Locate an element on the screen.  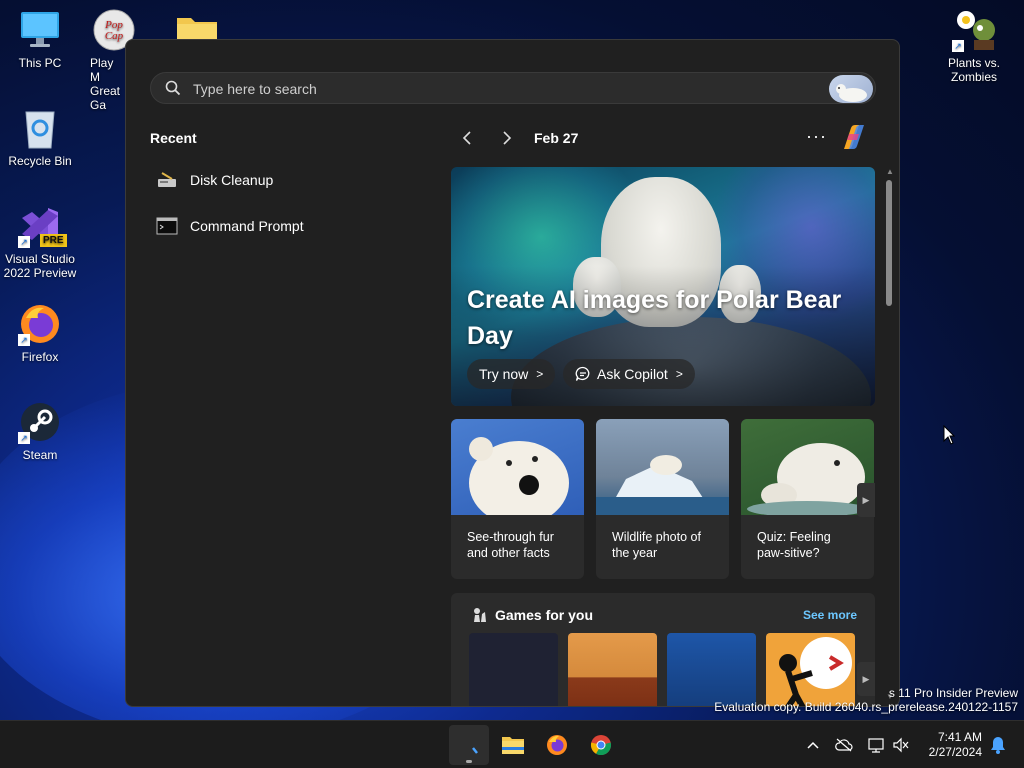
next-button is located at coordinates (507, 138).